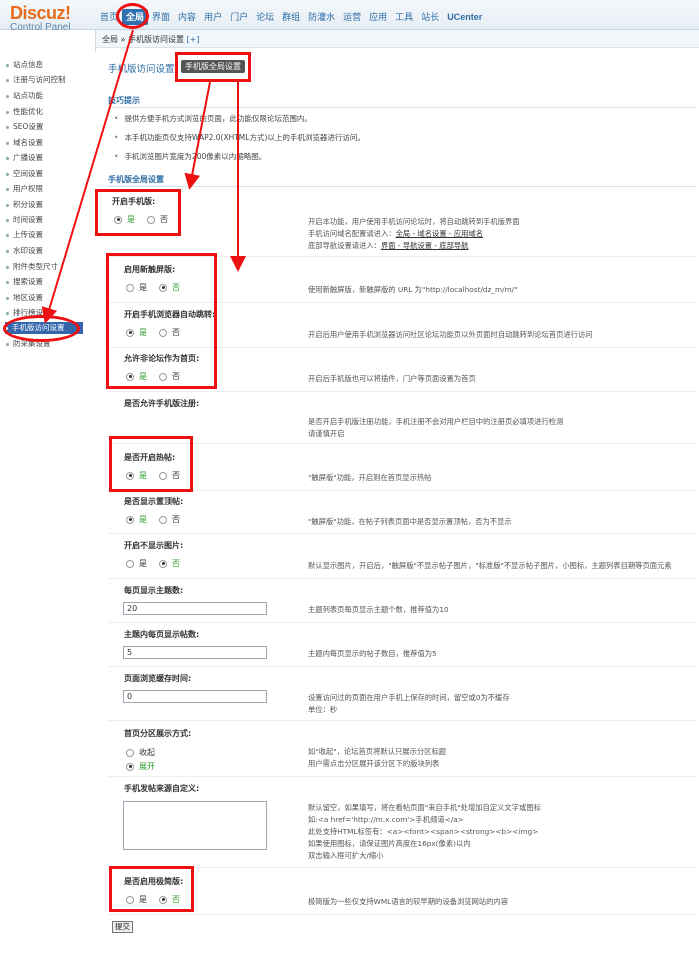 Image resolution: width=699 pixels, height=953 pixels. I want to click on tips-heading: 技巧提示, so click(124, 100).